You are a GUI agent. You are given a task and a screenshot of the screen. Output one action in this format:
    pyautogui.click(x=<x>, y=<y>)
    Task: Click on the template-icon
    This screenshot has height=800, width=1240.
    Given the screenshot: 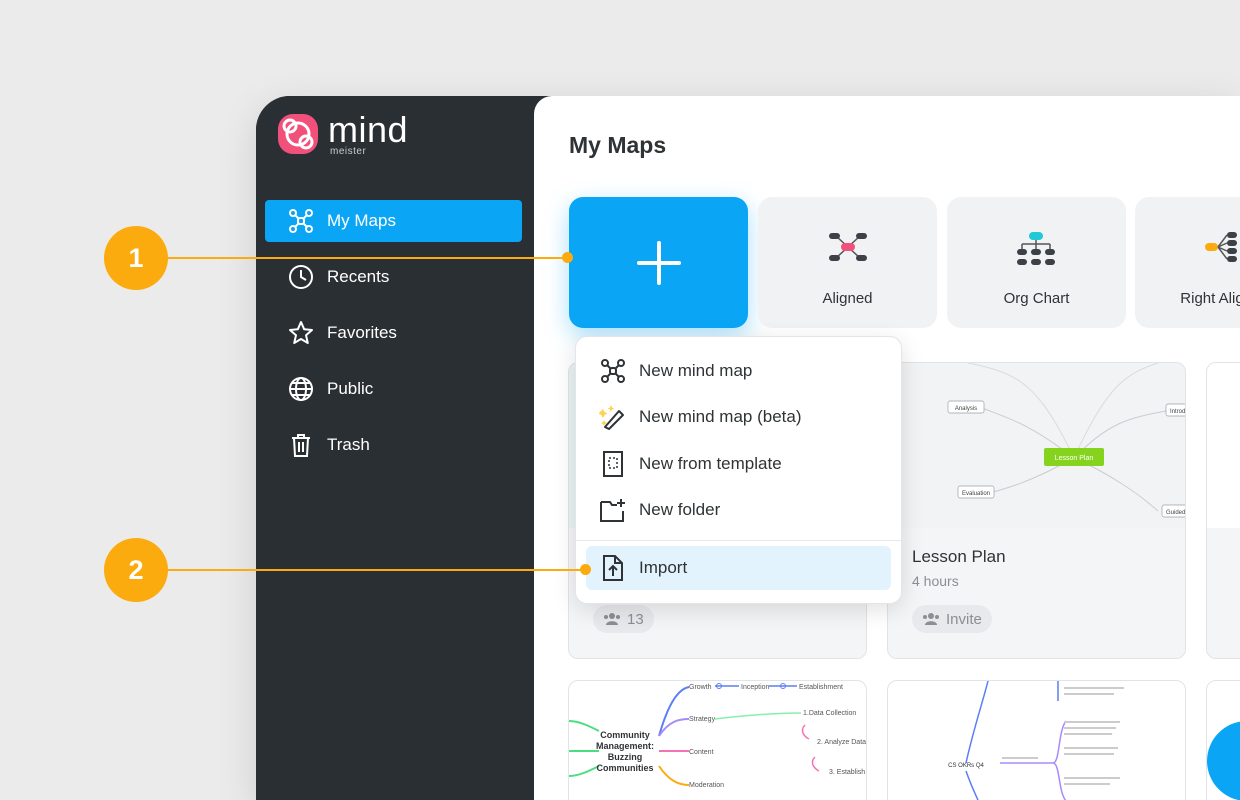 What is the action you would take?
    pyautogui.click(x=613, y=464)
    